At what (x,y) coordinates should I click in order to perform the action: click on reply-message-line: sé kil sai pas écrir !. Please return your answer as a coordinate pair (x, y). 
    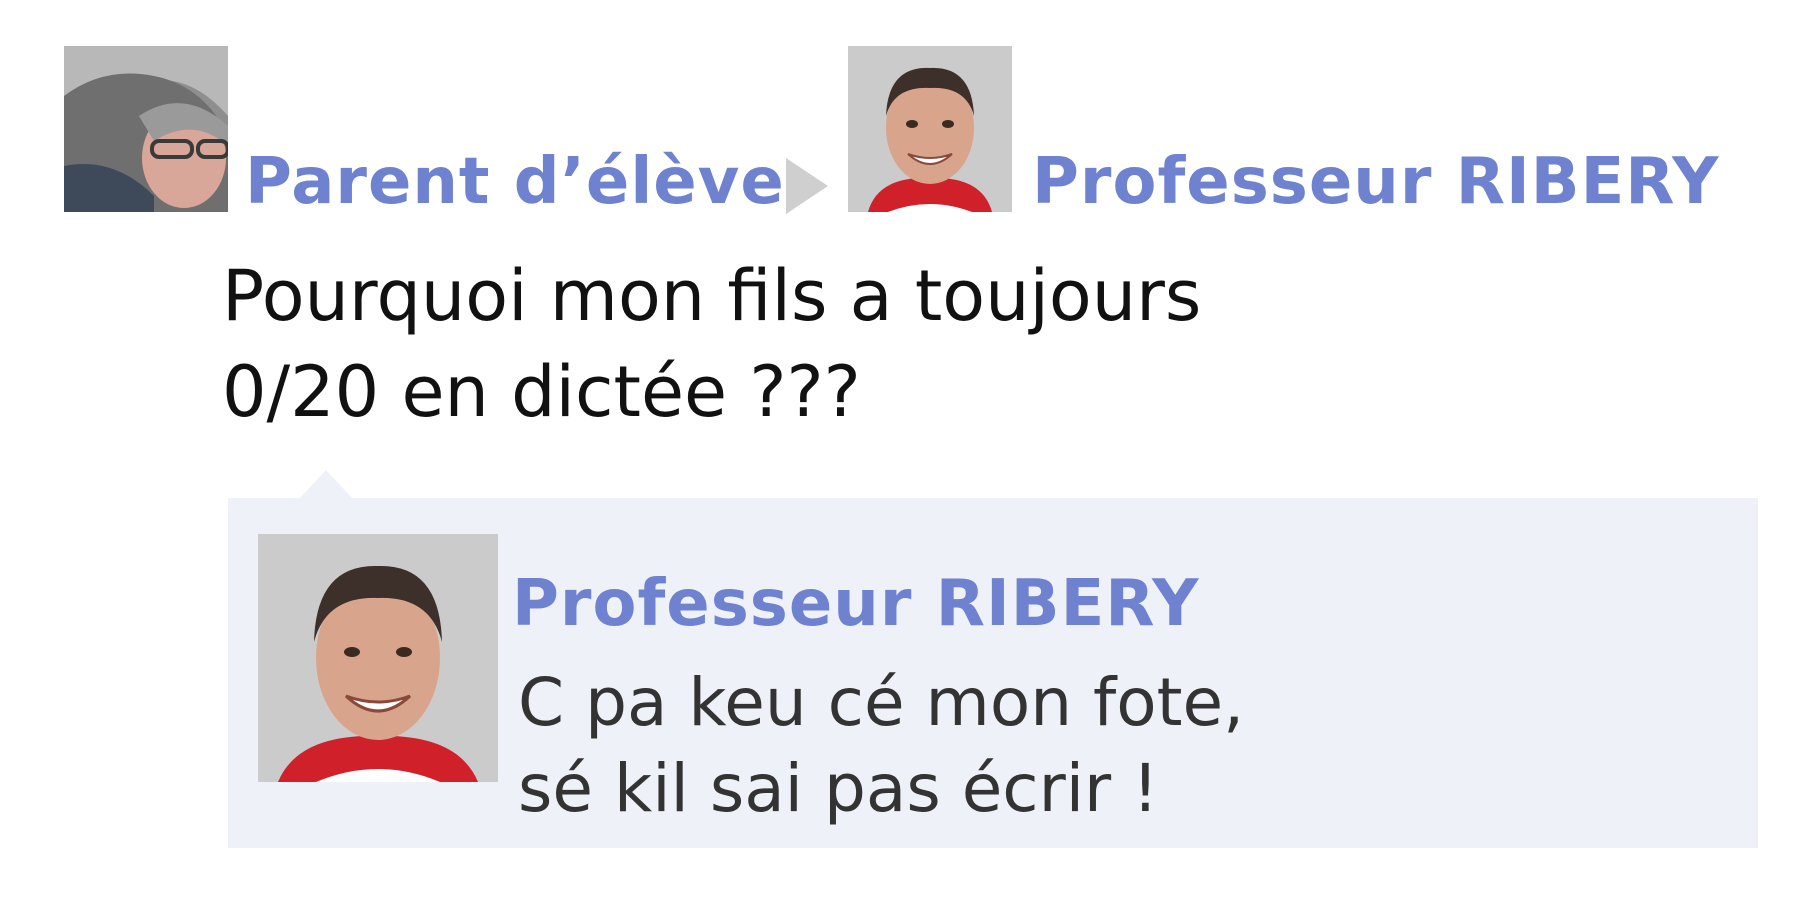
    Looking at the image, I should click on (838, 788).